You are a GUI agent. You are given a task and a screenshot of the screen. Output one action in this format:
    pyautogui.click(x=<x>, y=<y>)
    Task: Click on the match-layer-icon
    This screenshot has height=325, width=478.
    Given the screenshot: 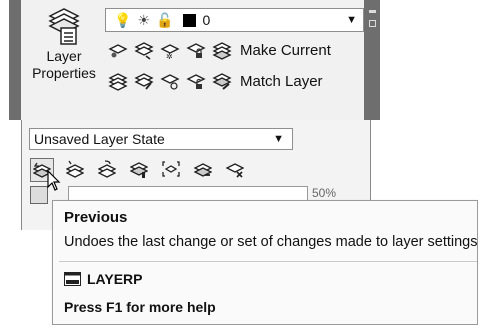 What is the action you would take?
    pyautogui.click(x=222, y=81)
    